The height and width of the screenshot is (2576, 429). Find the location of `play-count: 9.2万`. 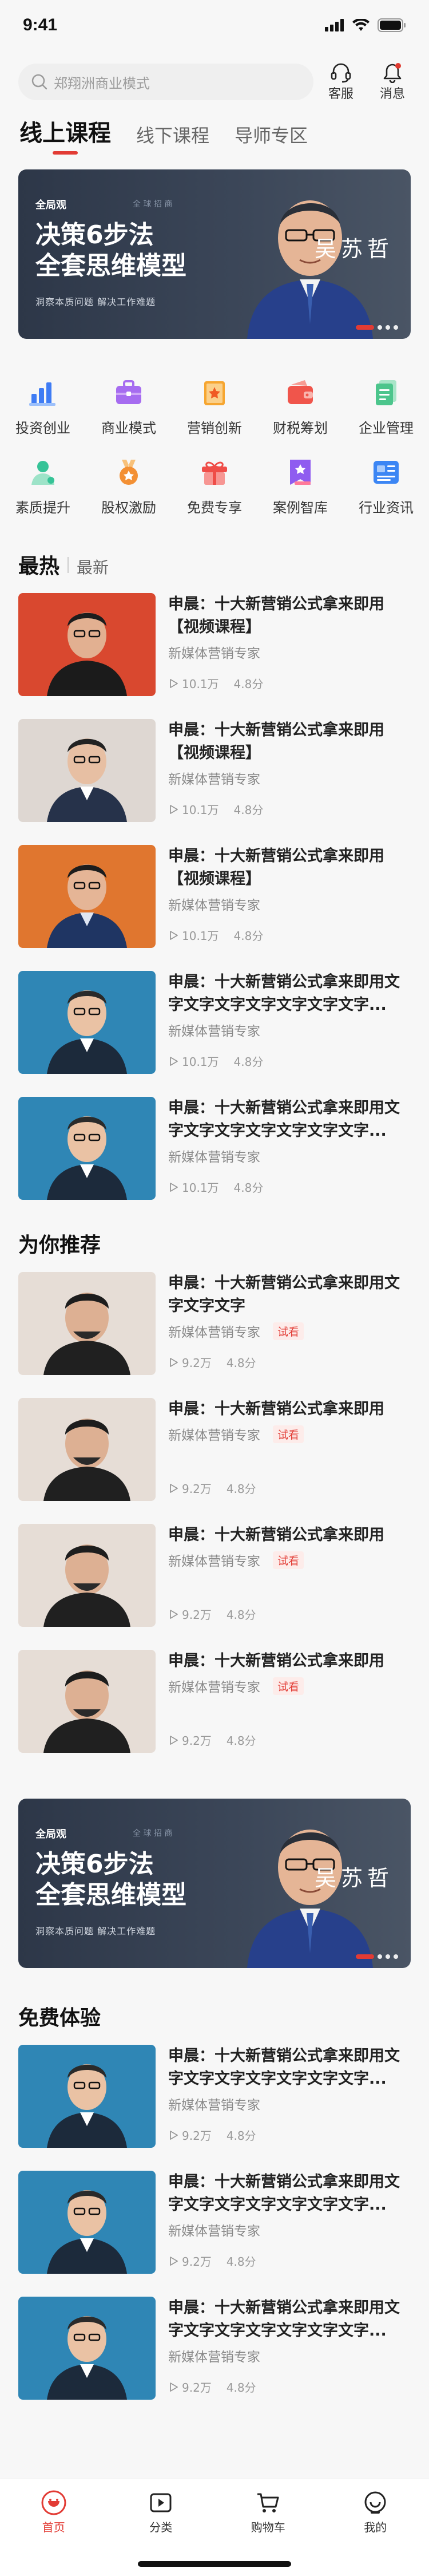

play-count: 9.2万 is located at coordinates (197, 2262).